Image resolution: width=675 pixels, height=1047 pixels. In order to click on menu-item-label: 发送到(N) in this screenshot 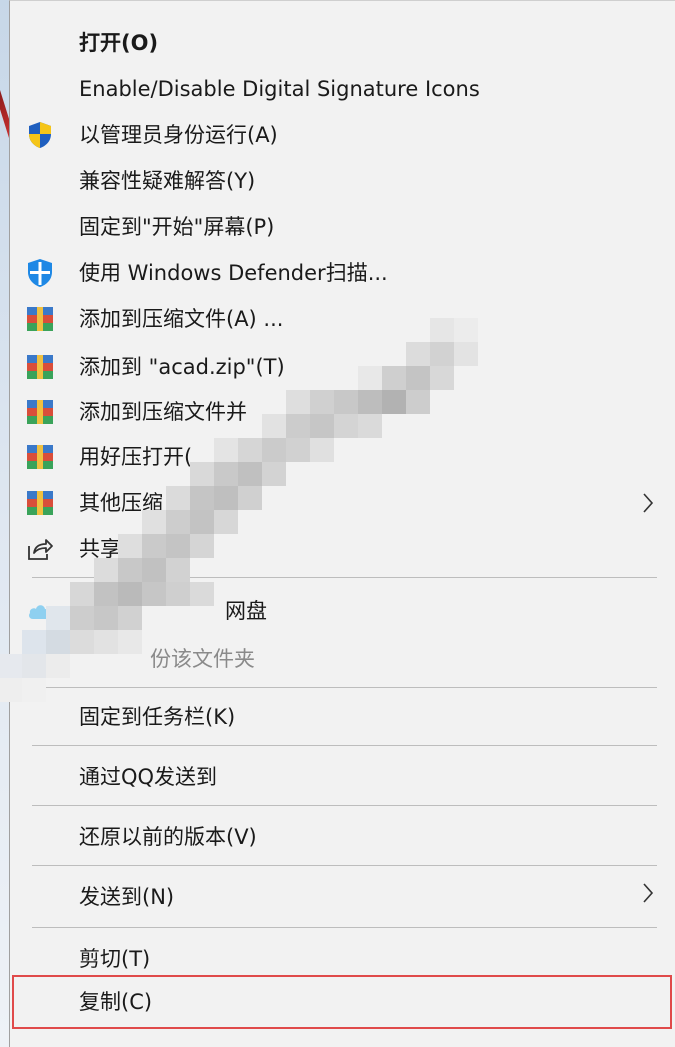, I will do `click(127, 896)`.